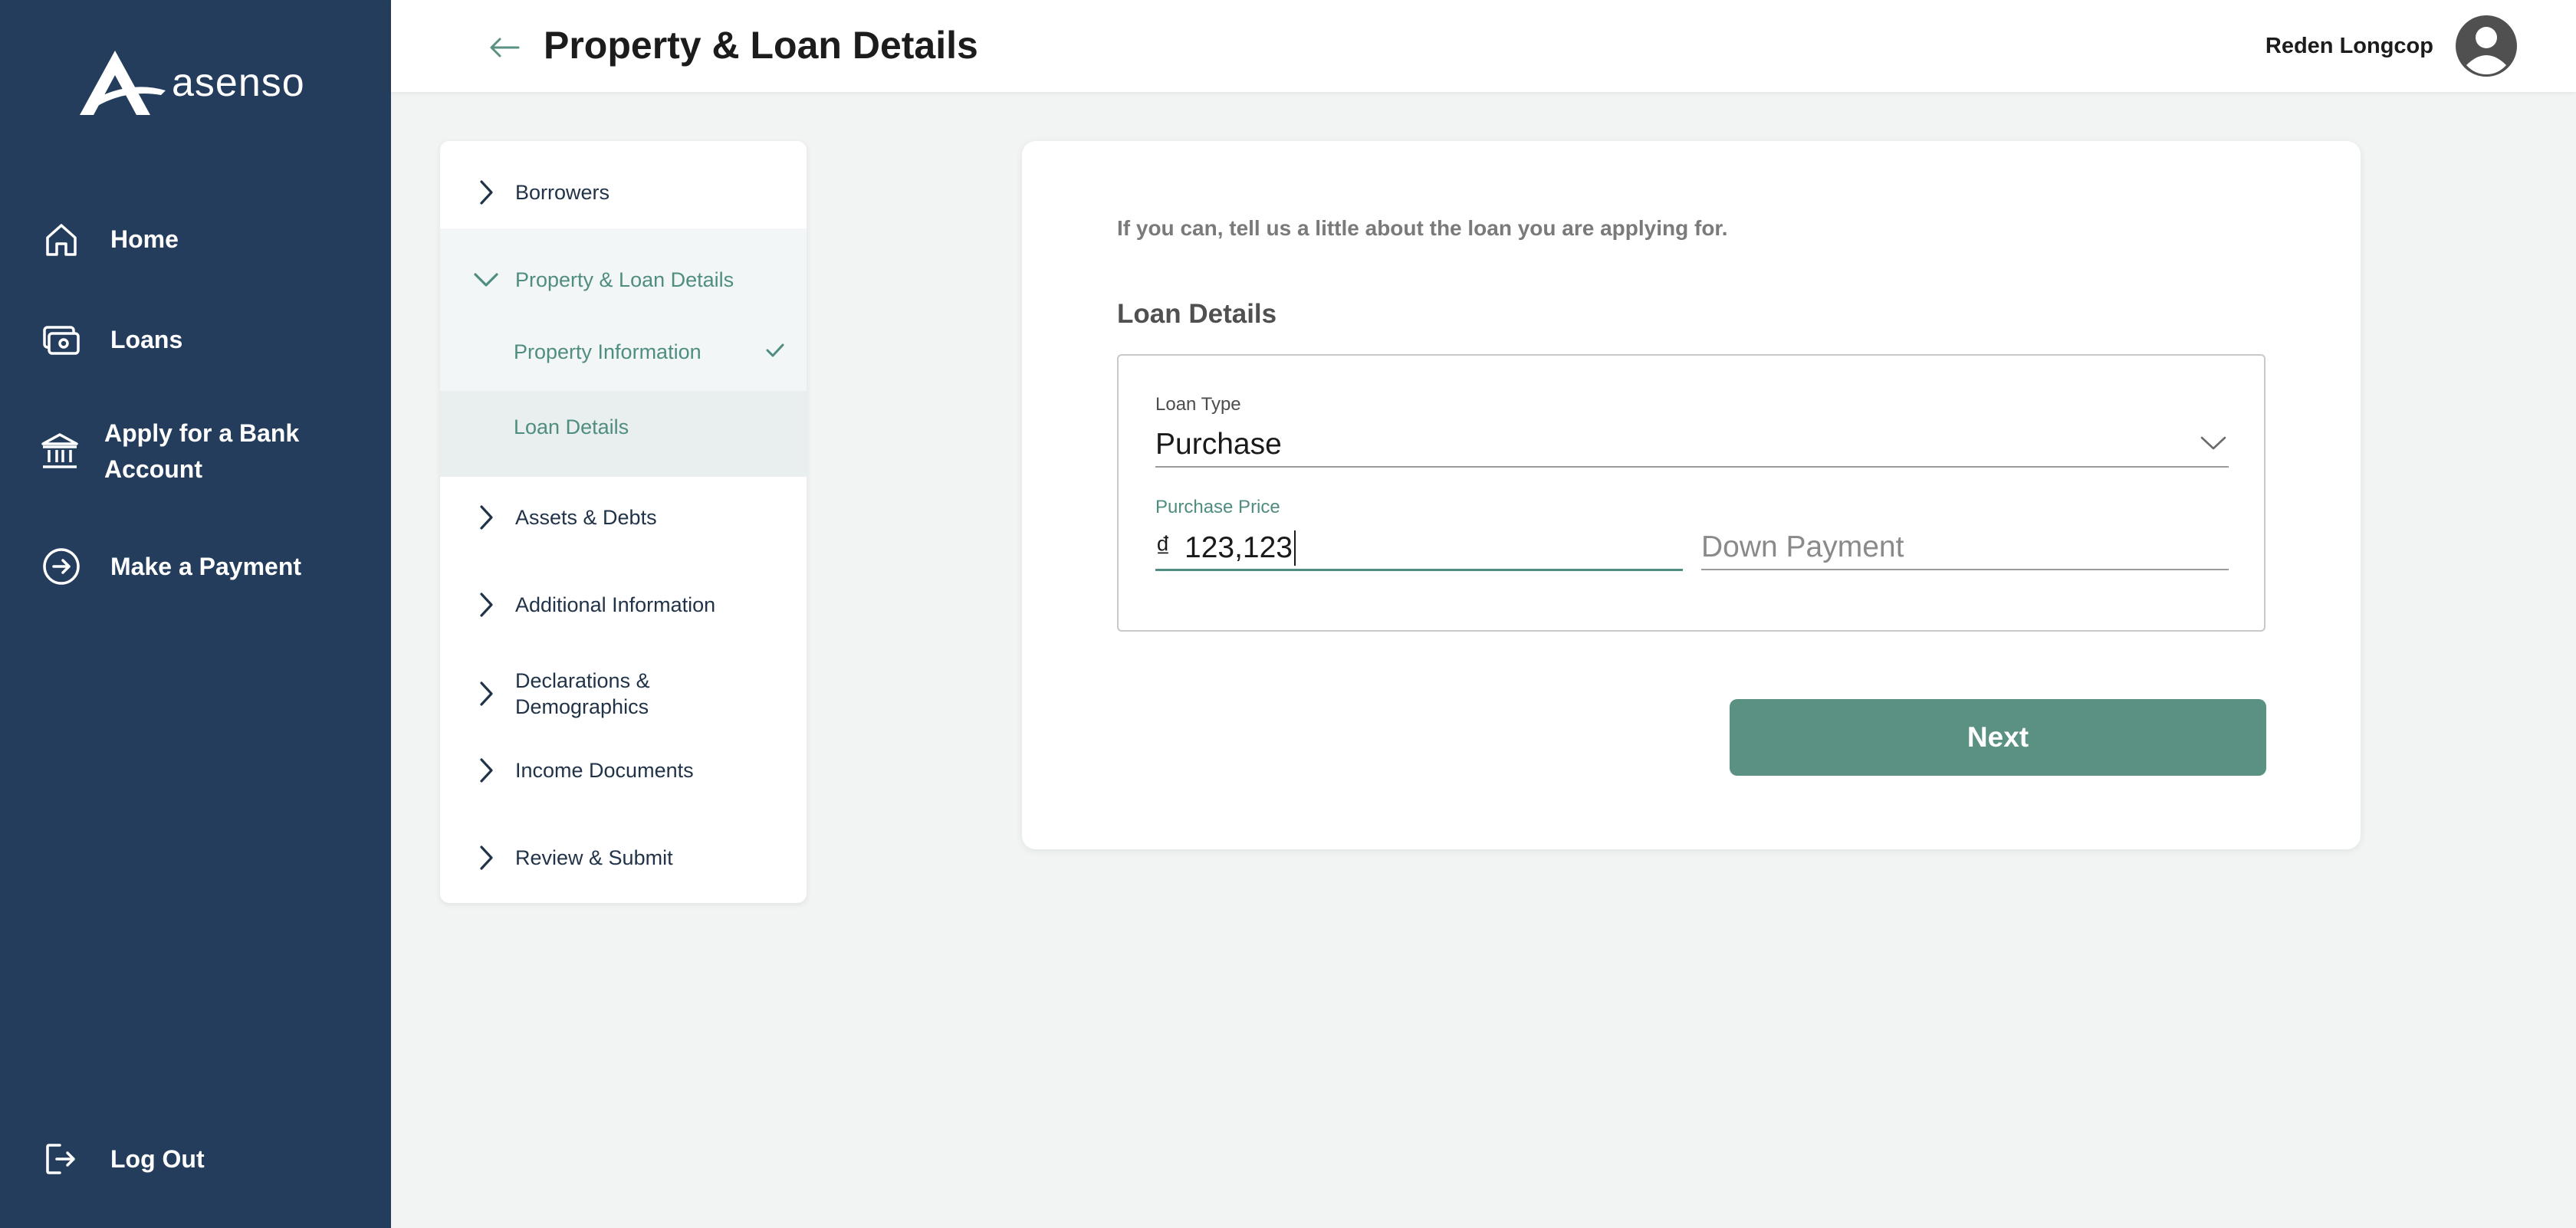  I want to click on substep-property-information: Property Information, so click(623, 354).